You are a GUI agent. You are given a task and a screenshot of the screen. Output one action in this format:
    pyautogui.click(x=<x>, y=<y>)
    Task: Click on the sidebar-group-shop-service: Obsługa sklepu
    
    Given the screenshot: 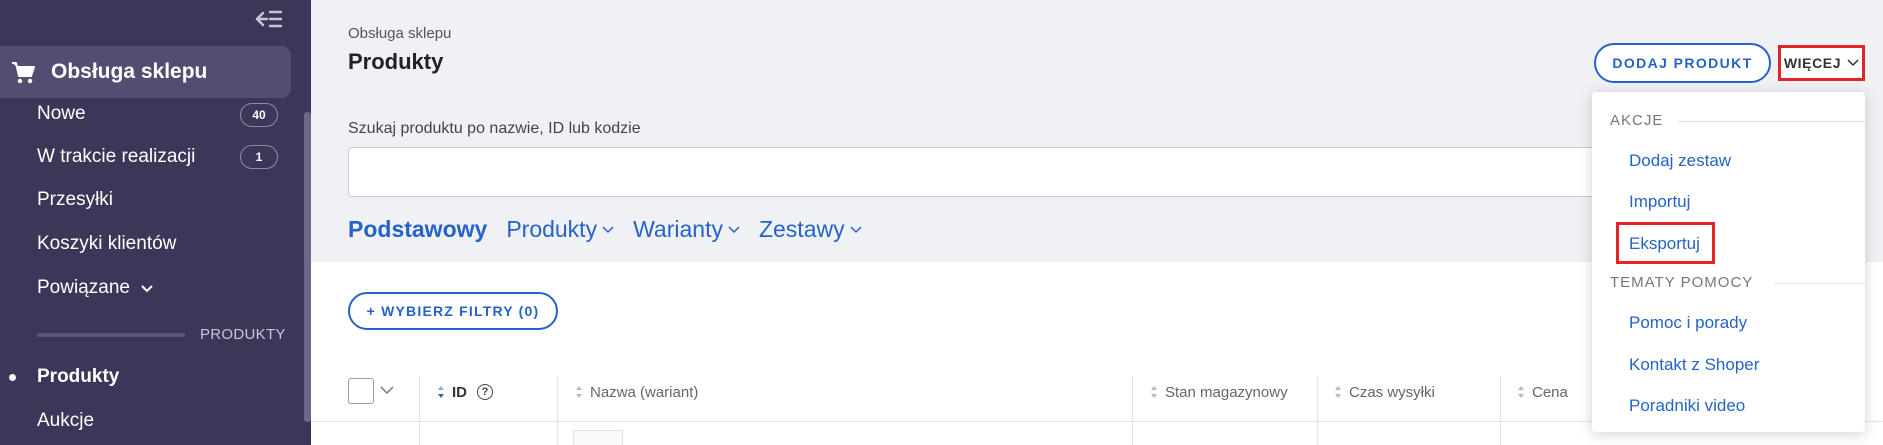 What is the action you would take?
    pyautogui.click(x=145, y=72)
    